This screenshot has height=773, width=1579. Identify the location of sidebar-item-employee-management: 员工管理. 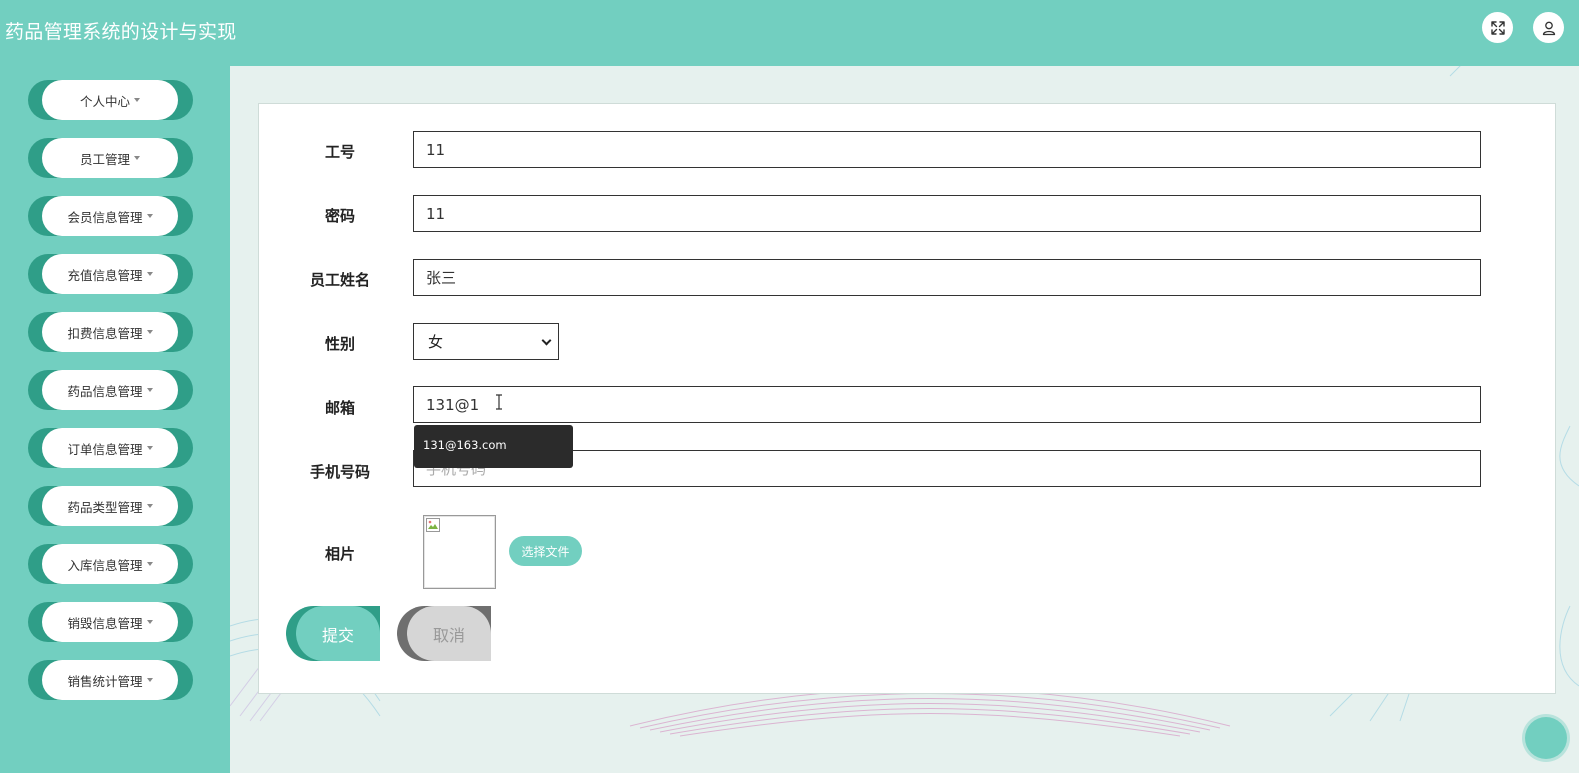
(110, 158).